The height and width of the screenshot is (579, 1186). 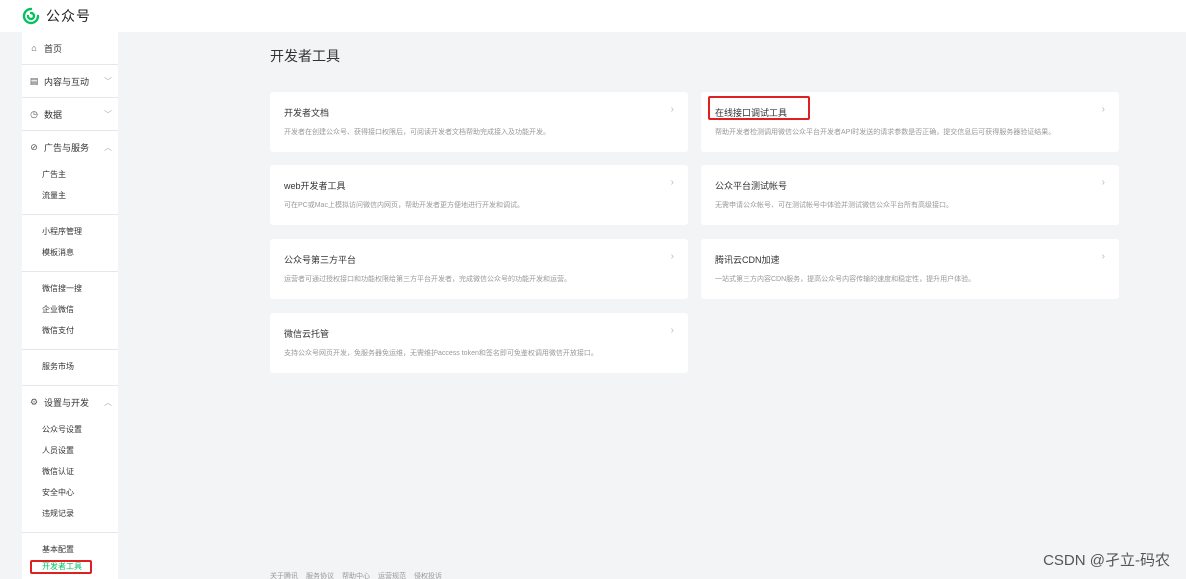 I want to click on nav-ads-group-2: 小程序管理 模板消息, so click(x=70, y=243).